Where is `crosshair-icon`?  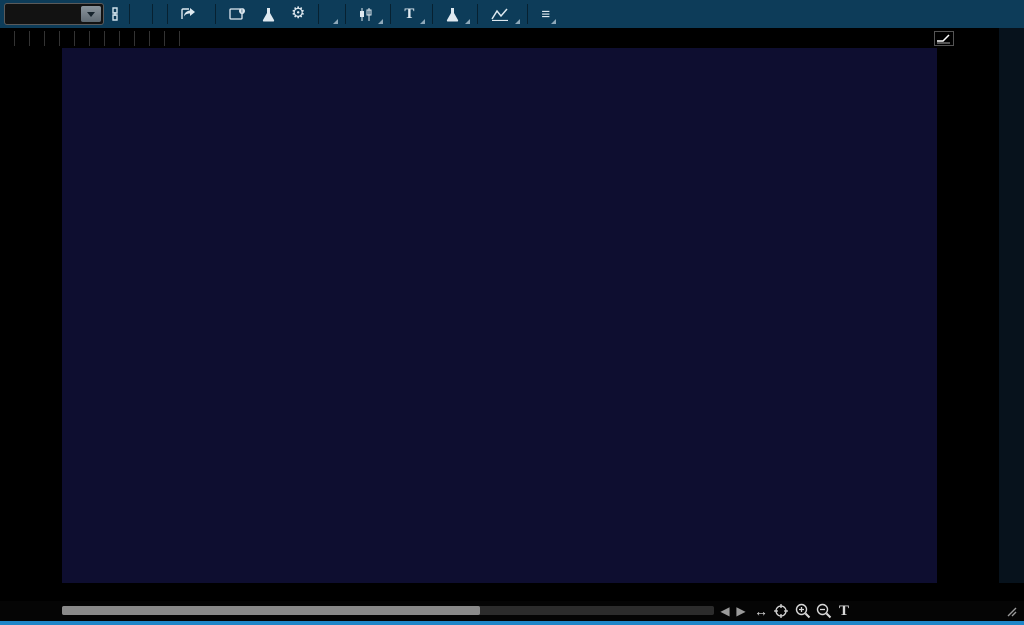 crosshair-icon is located at coordinates (781, 611).